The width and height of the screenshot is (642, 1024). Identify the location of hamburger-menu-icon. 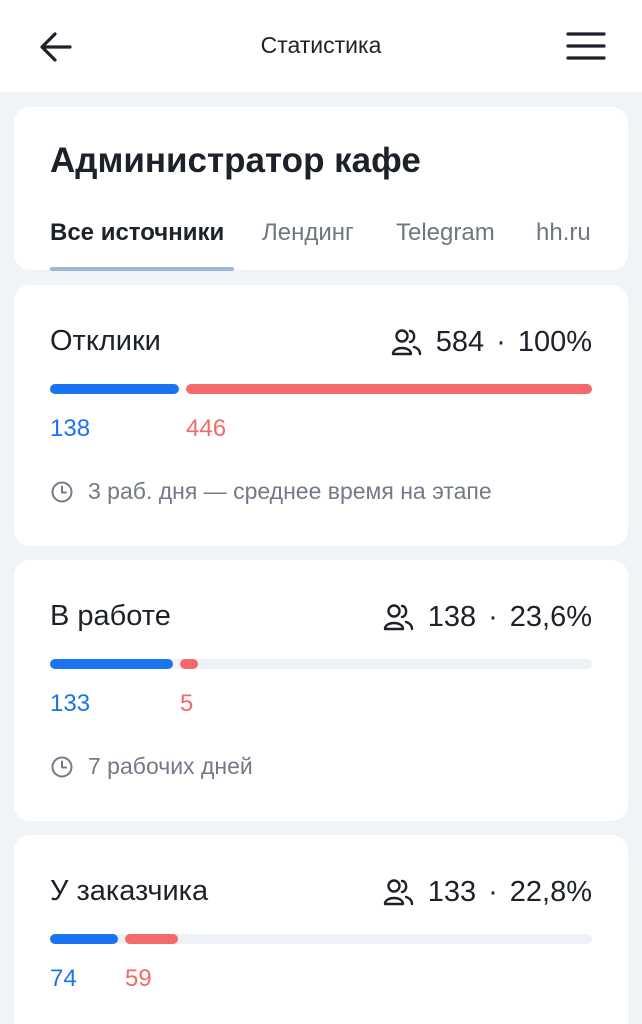
(586, 46).